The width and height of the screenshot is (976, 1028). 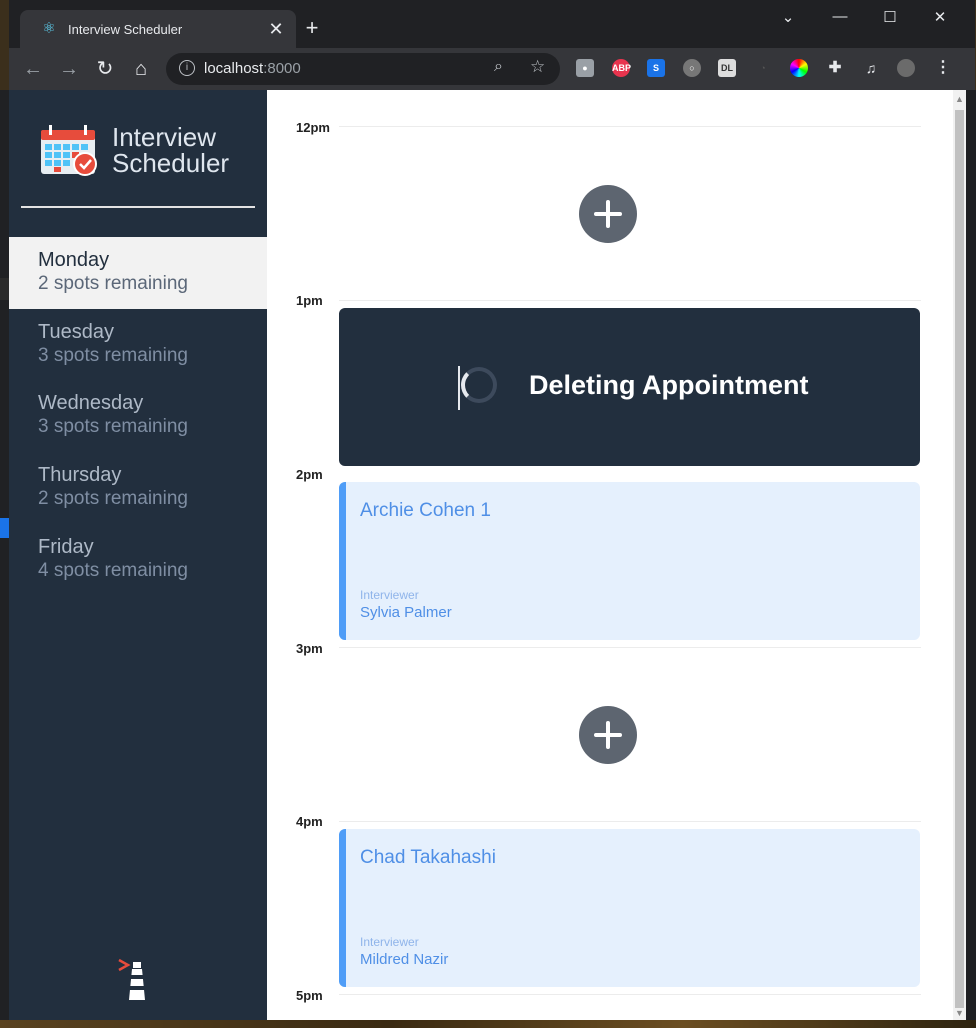 I want to click on reload-icon: ↻, so click(x=105, y=69).